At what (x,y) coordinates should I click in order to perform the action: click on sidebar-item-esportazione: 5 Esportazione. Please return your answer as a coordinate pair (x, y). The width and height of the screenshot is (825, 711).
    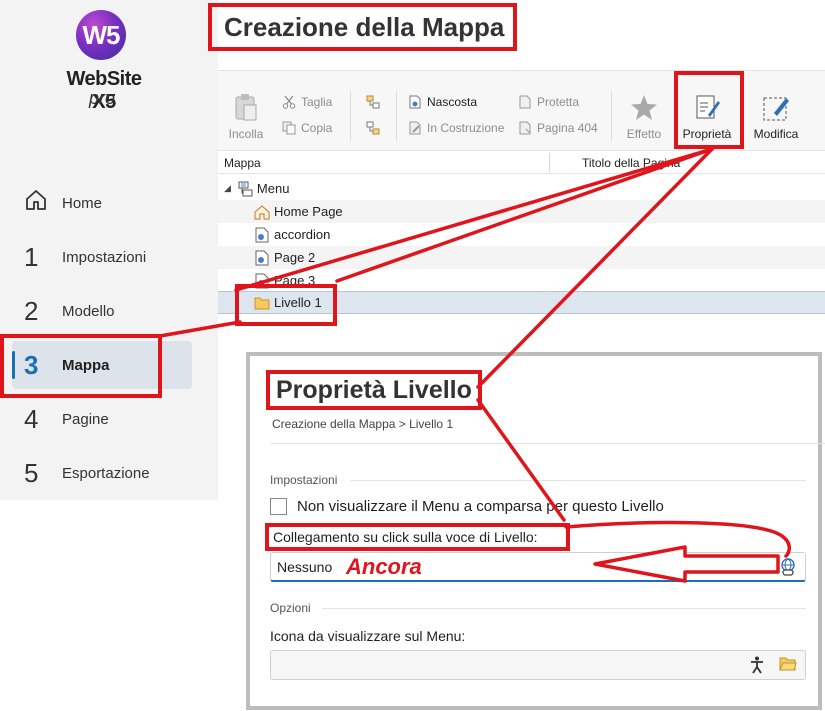
    Looking at the image, I should click on (102, 473).